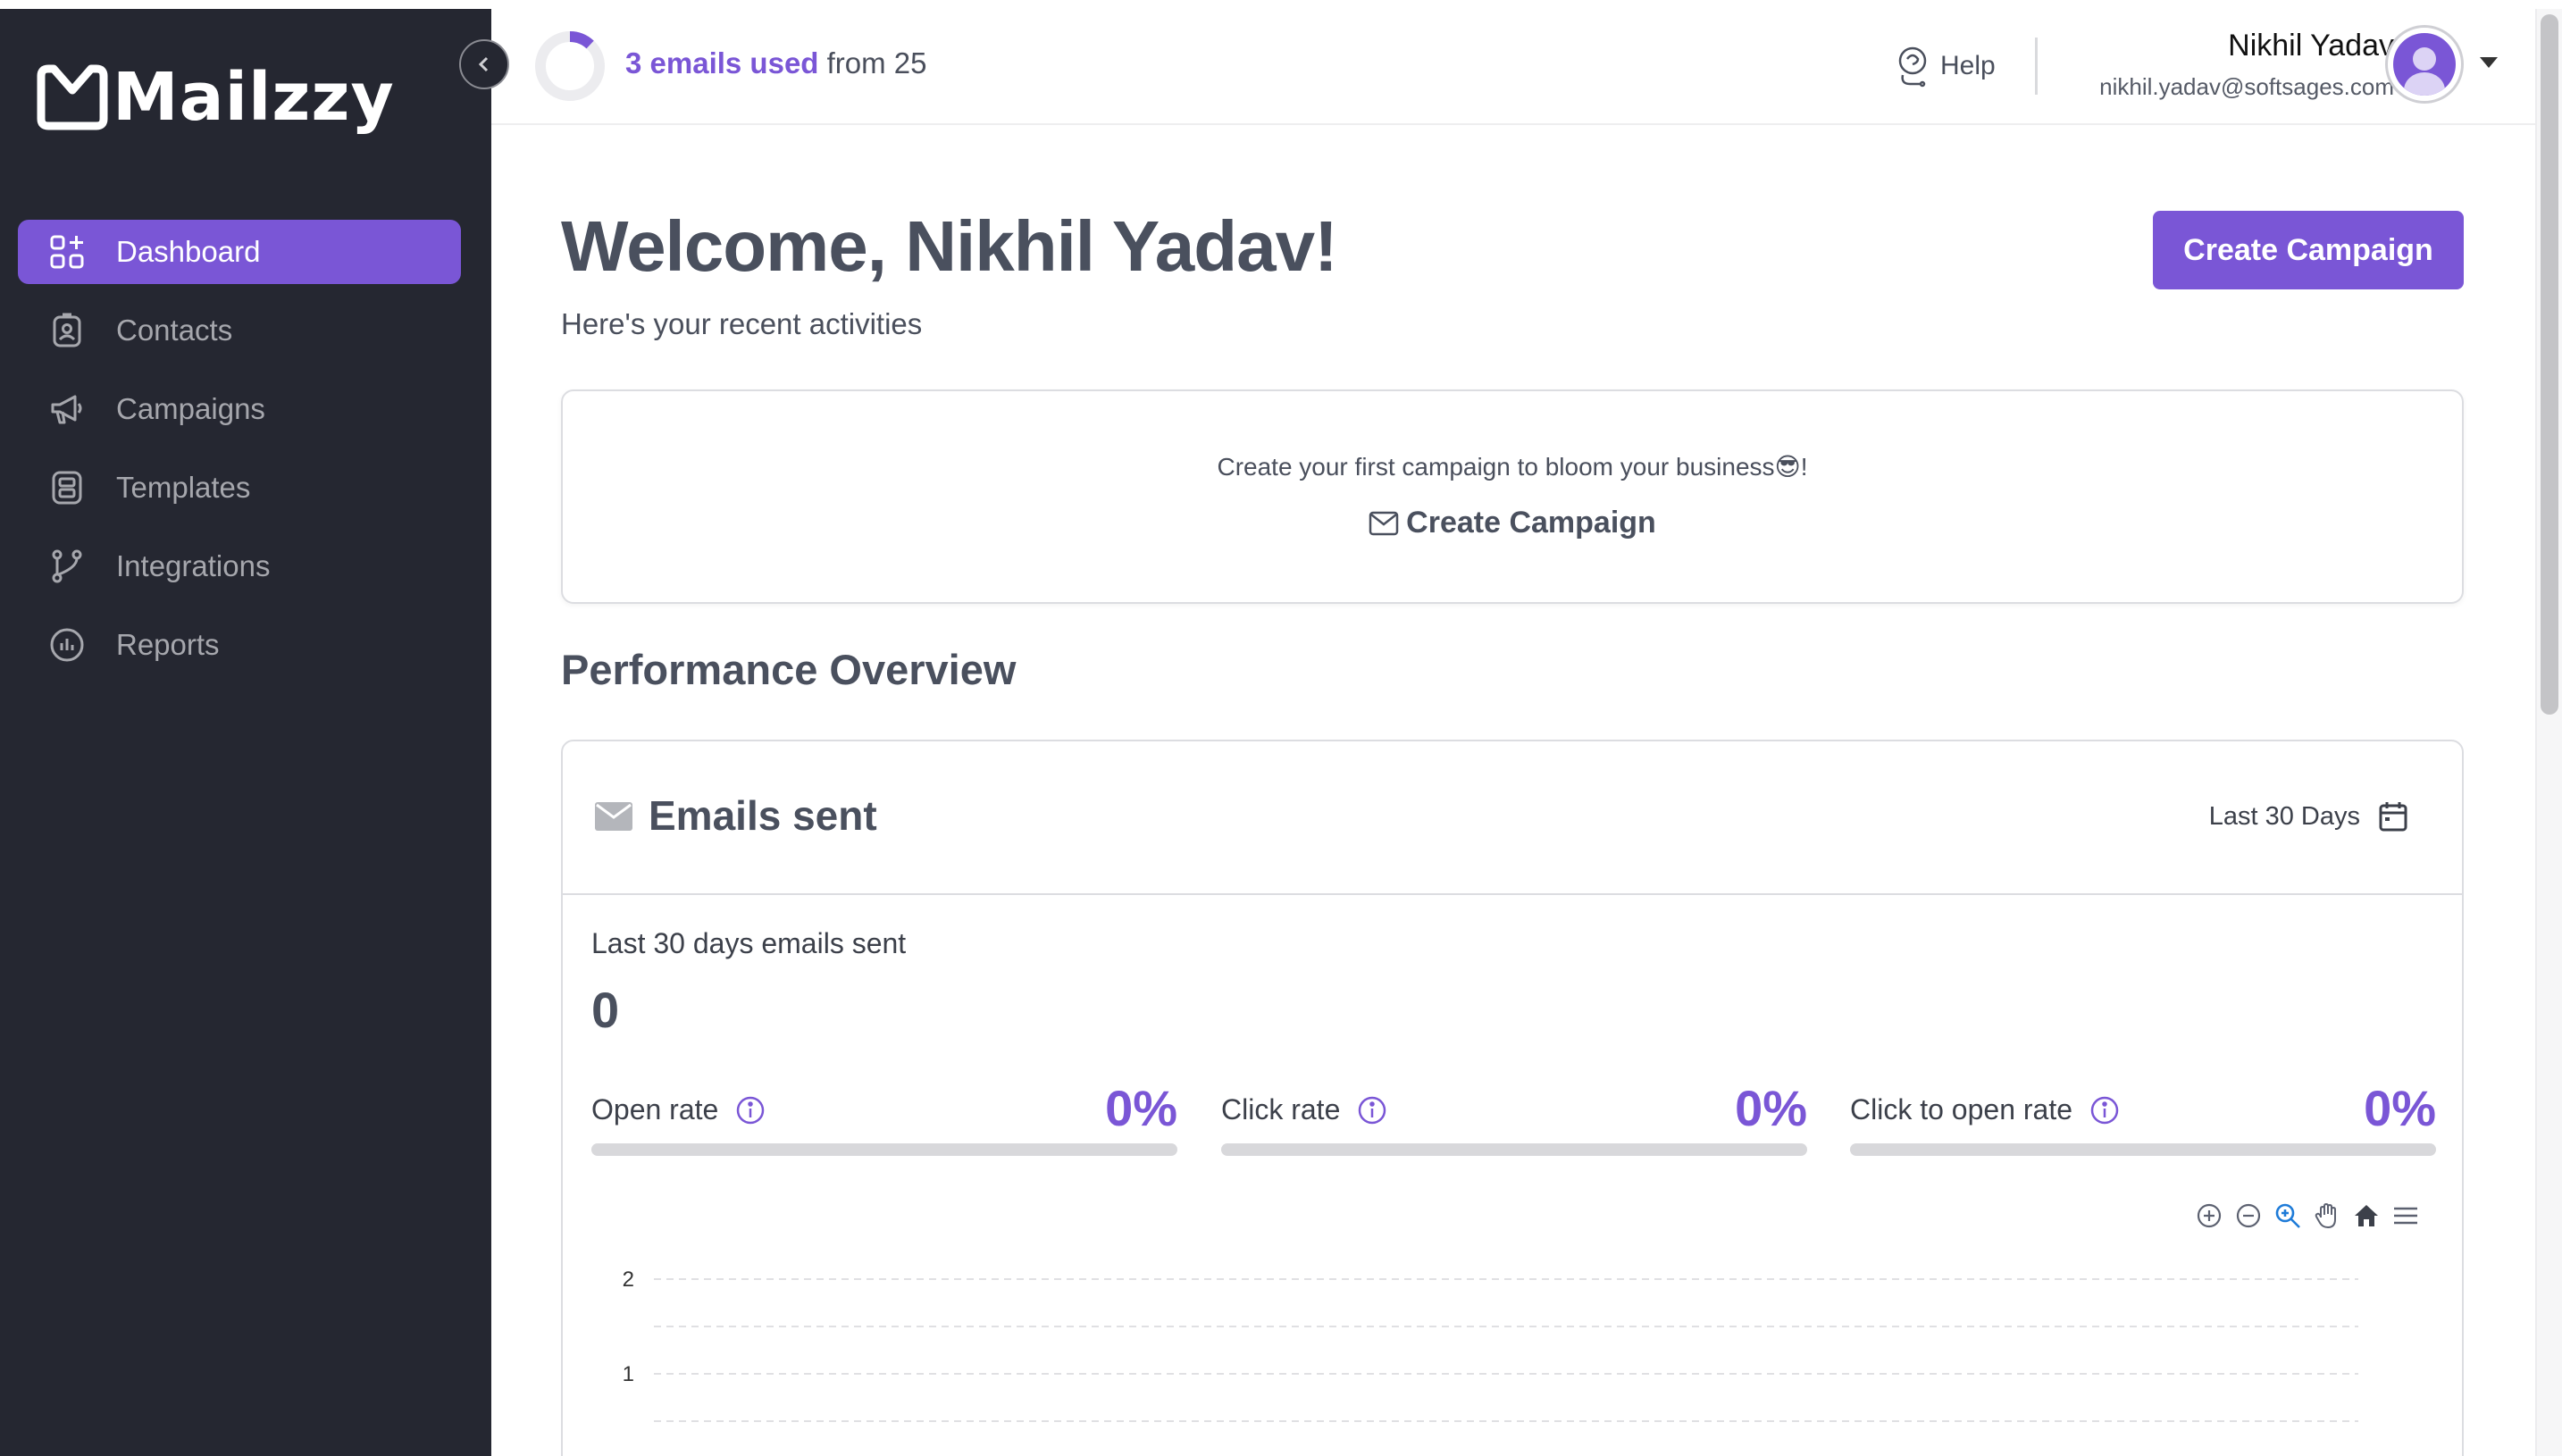 The image size is (2562, 1456). I want to click on metric-label: Click rate, so click(1304, 1109).